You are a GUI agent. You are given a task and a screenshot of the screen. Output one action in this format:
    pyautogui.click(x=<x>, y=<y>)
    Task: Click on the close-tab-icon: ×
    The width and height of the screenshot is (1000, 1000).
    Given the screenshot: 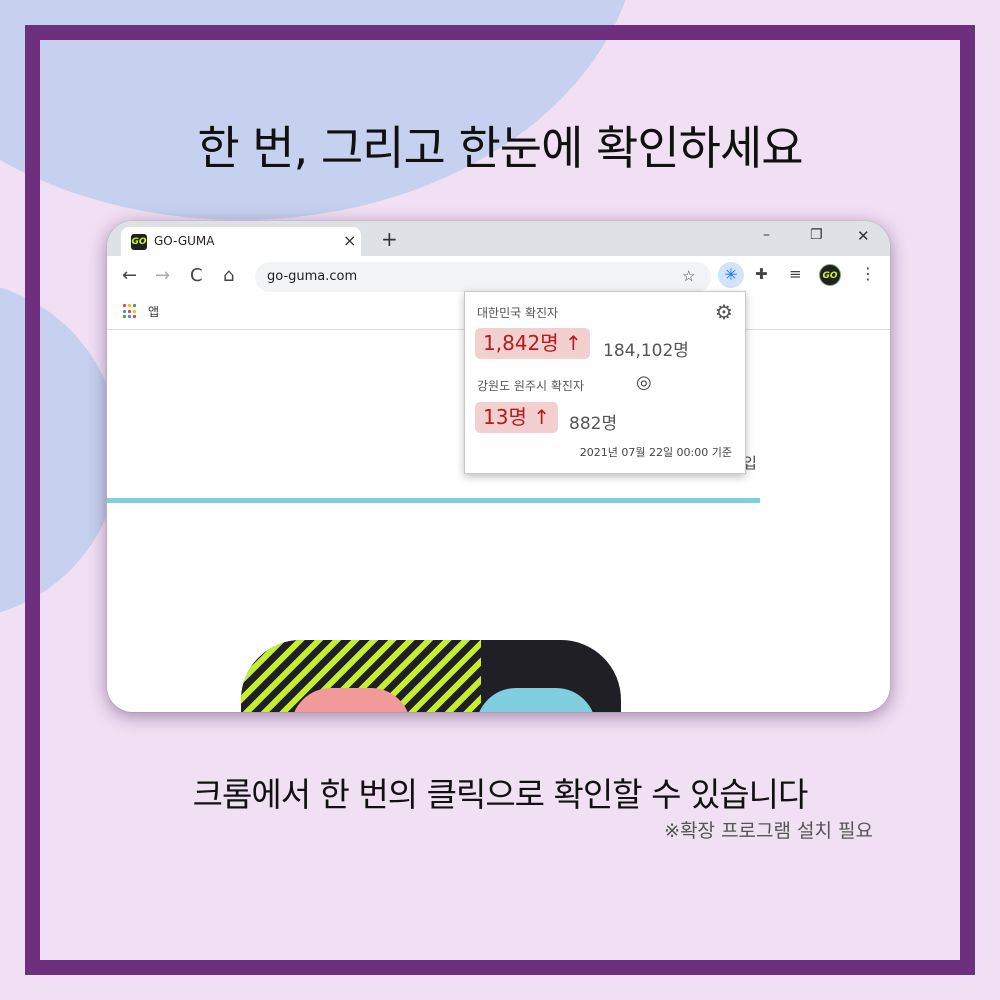 What is the action you would take?
    pyautogui.click(x=349, y=240)
    